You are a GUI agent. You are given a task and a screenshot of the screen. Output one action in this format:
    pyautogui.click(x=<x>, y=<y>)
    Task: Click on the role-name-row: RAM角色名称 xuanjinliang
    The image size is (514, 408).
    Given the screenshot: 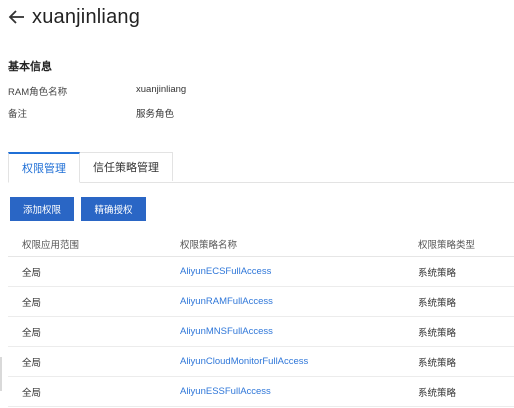 What is the action you would take?
    pyautogui.click(x=97, y=91)
    